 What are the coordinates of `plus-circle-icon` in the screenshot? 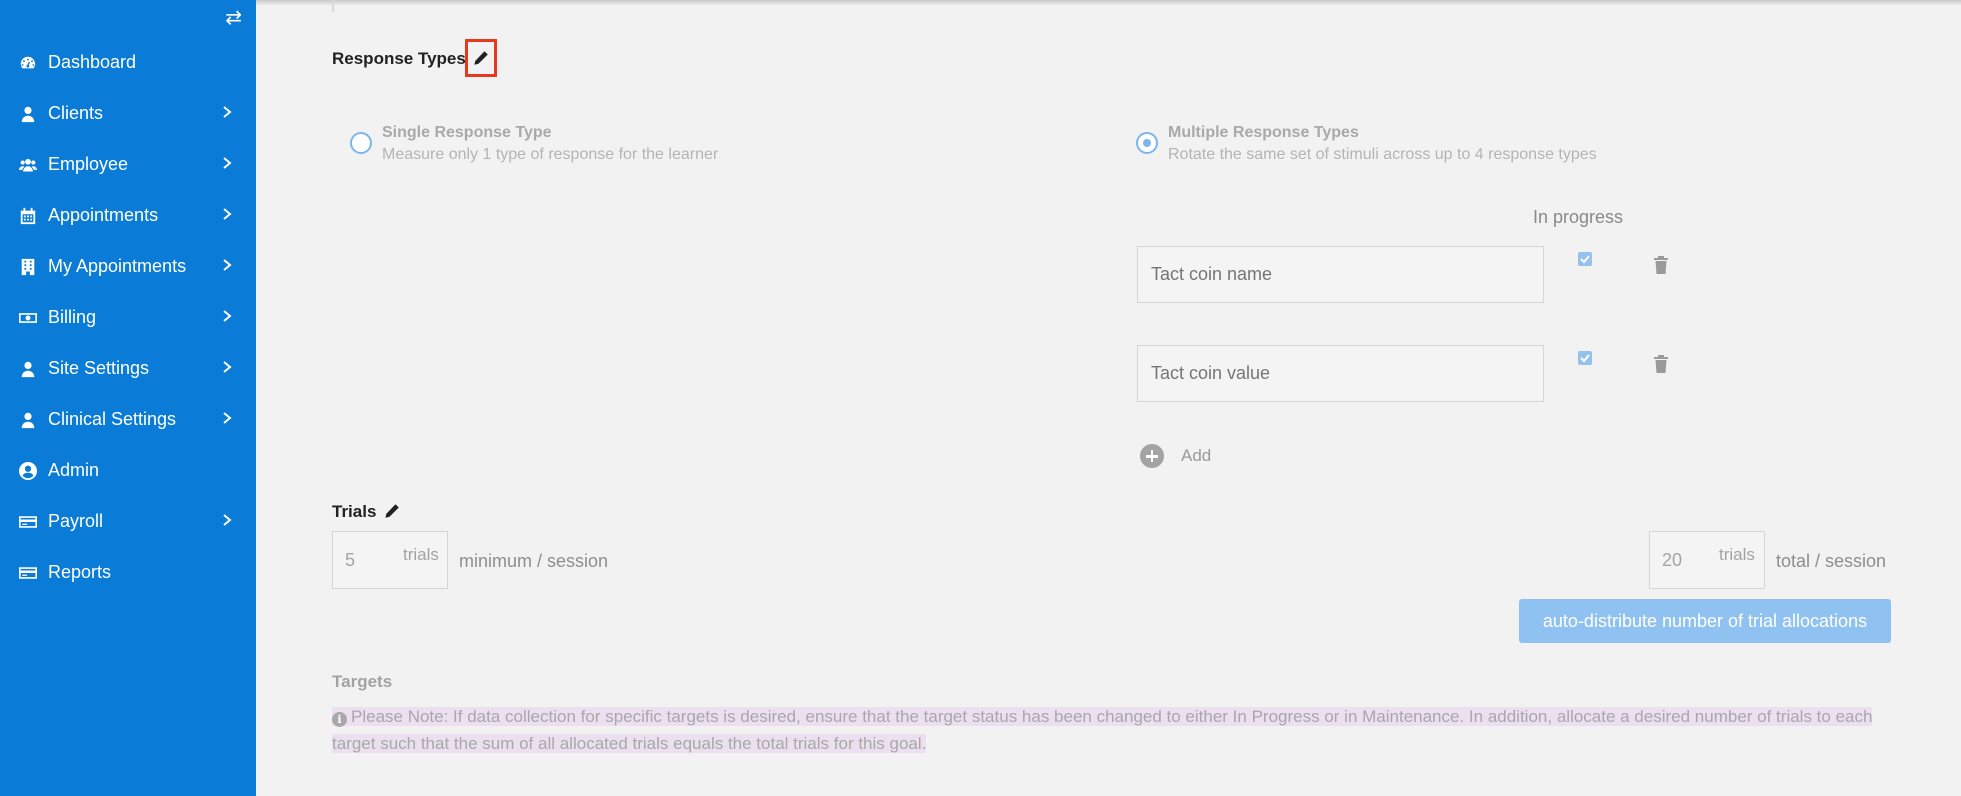 It's located at (1152, 456).